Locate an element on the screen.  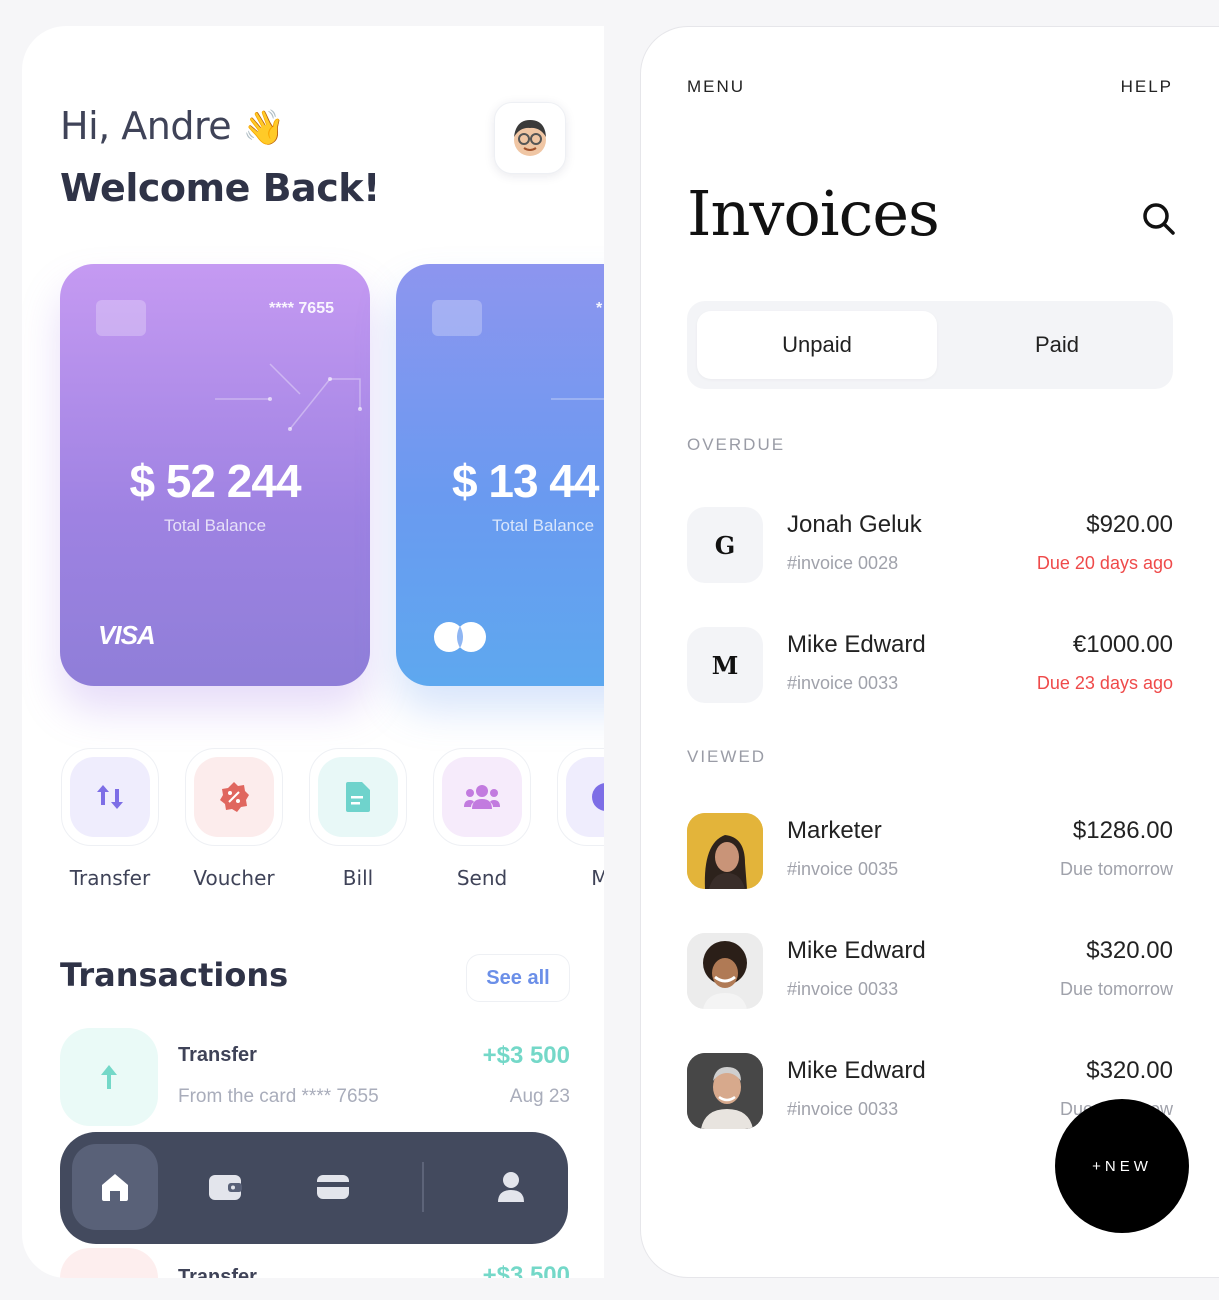
invoice-client: Jonah Geluk is located at coordinates (854, 524).